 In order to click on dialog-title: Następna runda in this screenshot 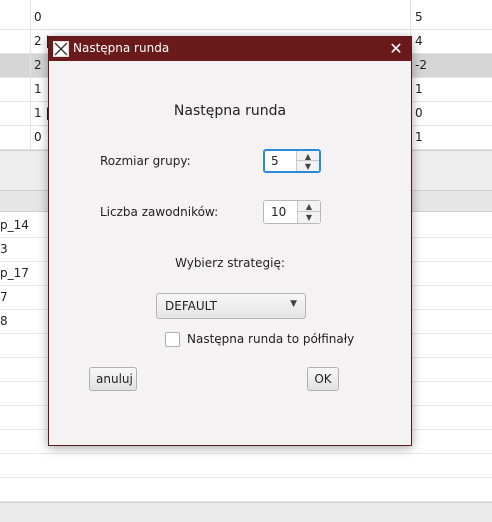, I will do `click(121, 48)`.